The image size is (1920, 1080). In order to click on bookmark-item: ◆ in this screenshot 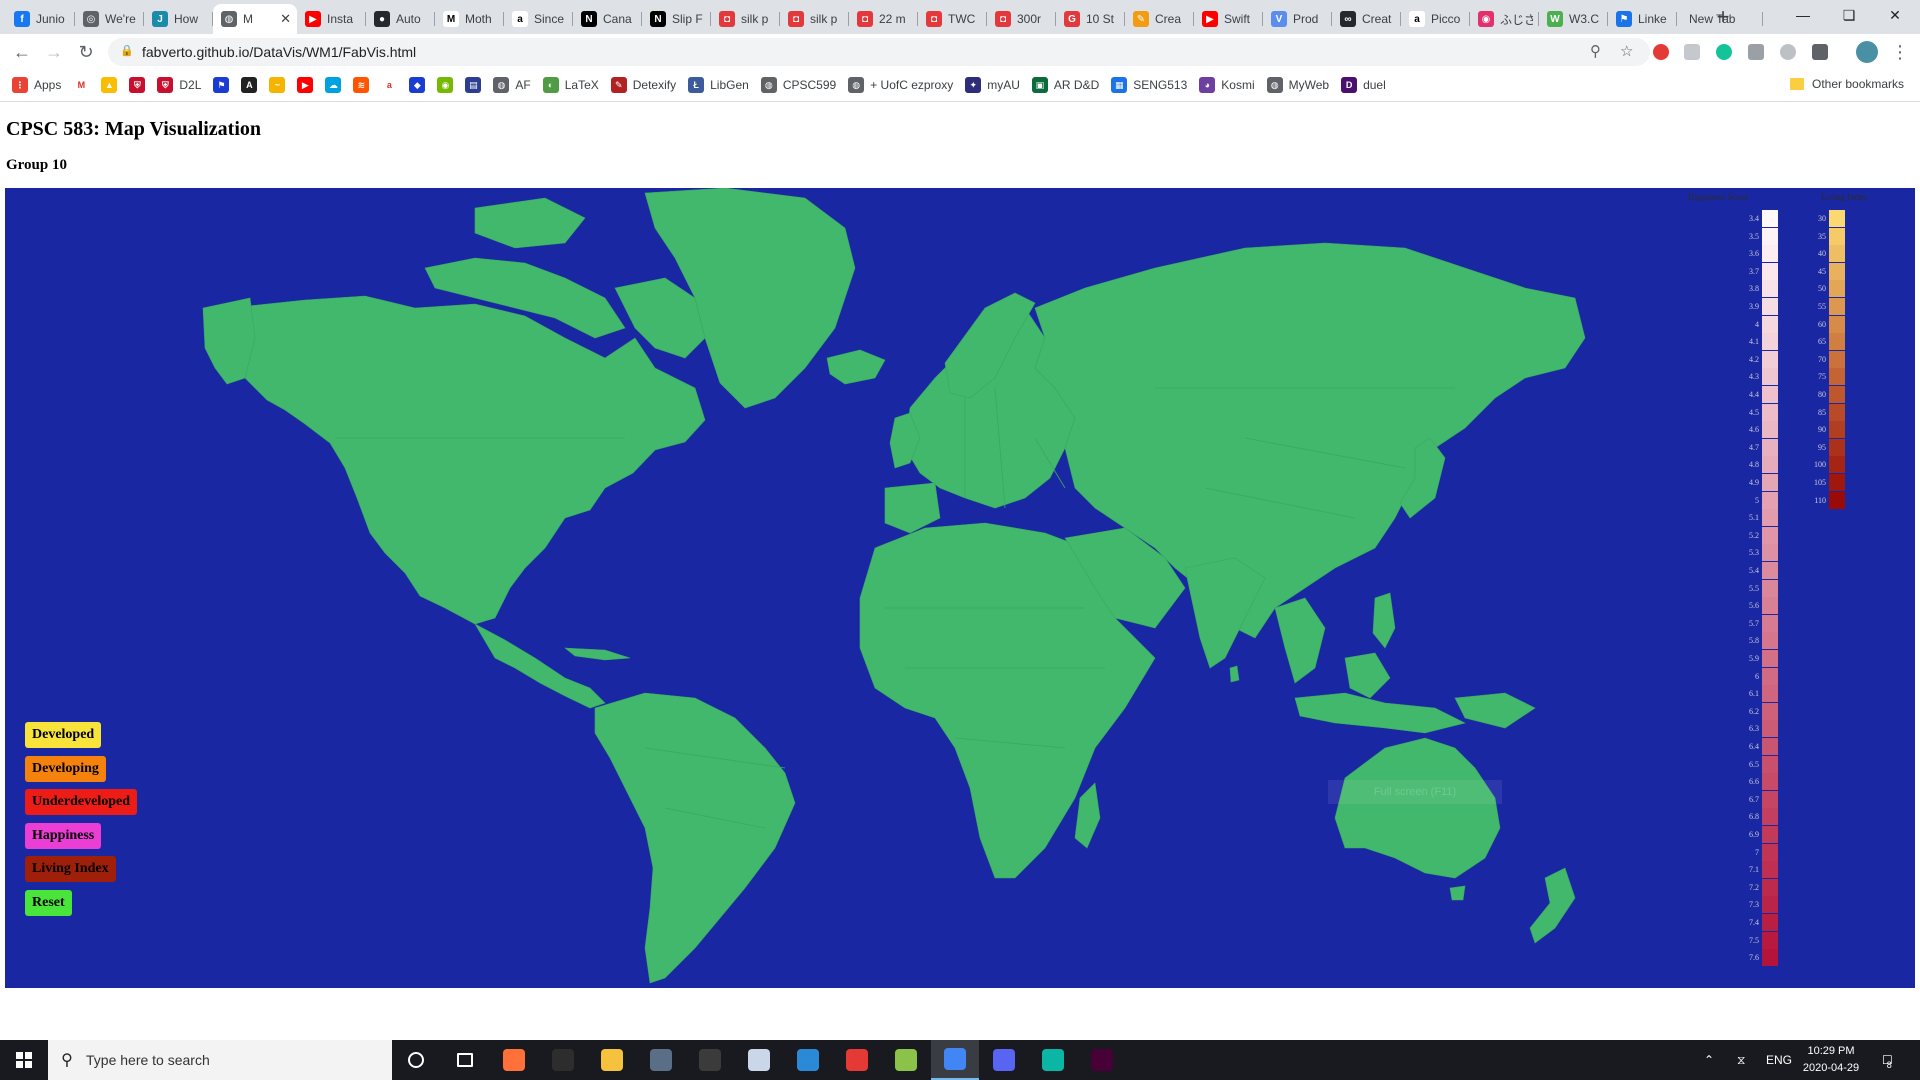, I will do `click(420, 85)`.